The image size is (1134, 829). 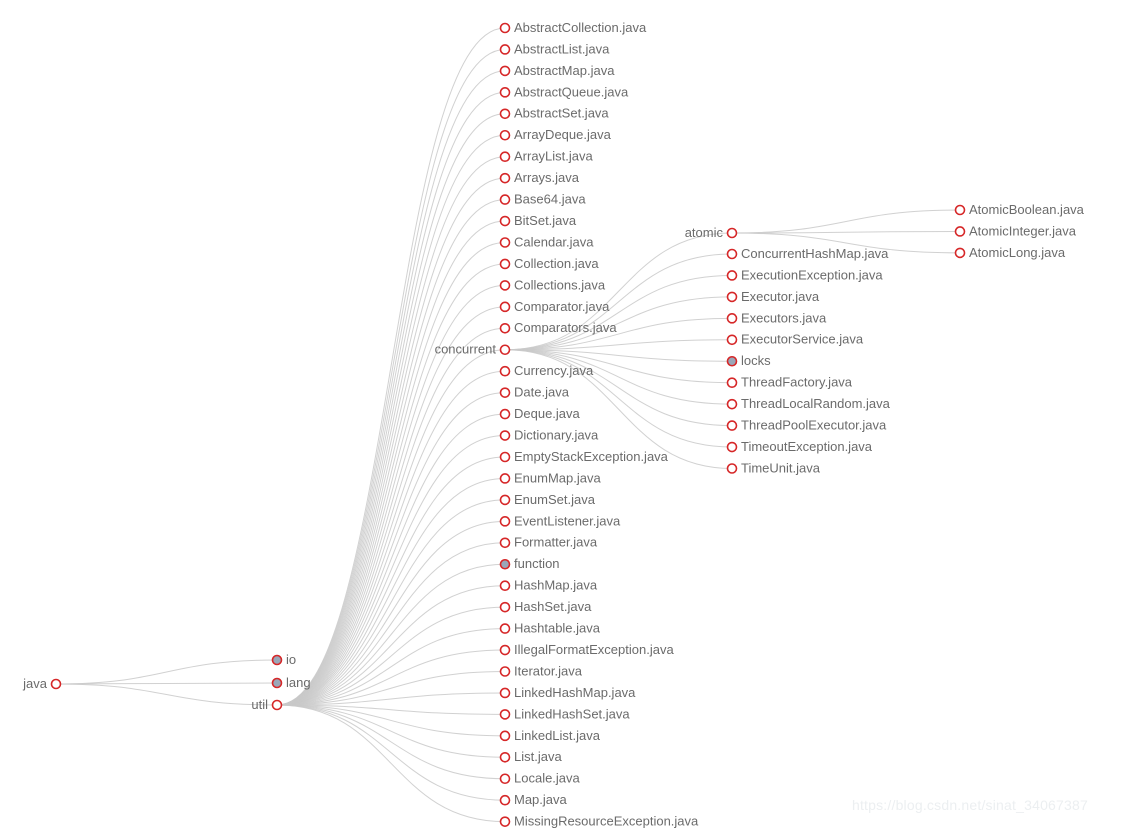 I want to click on tree-node-concurrent: concurrent, so click(x=473, y=349).